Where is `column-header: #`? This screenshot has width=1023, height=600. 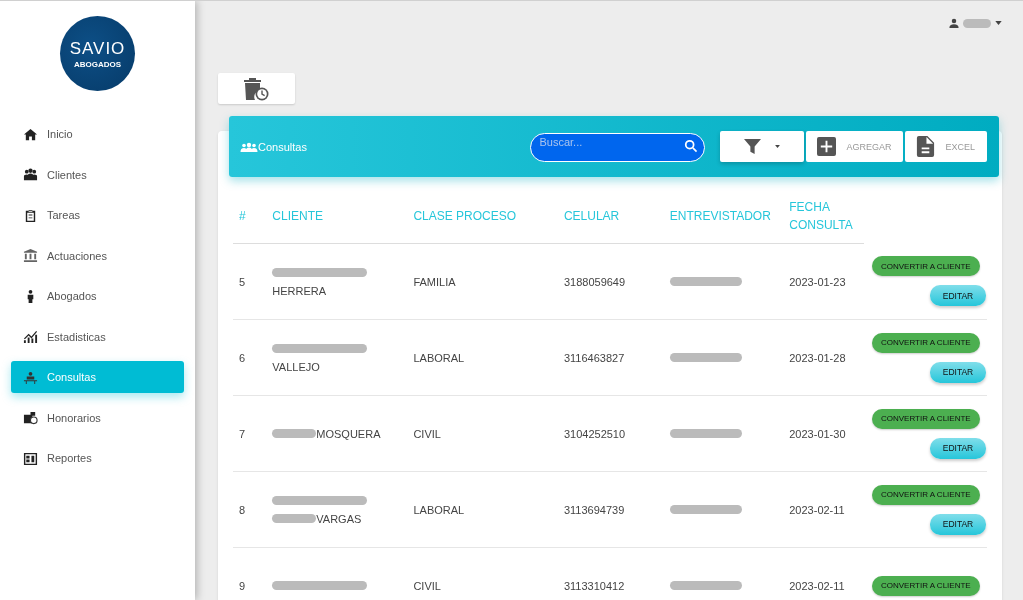
column-header: # is located at coordinates (242, 216).